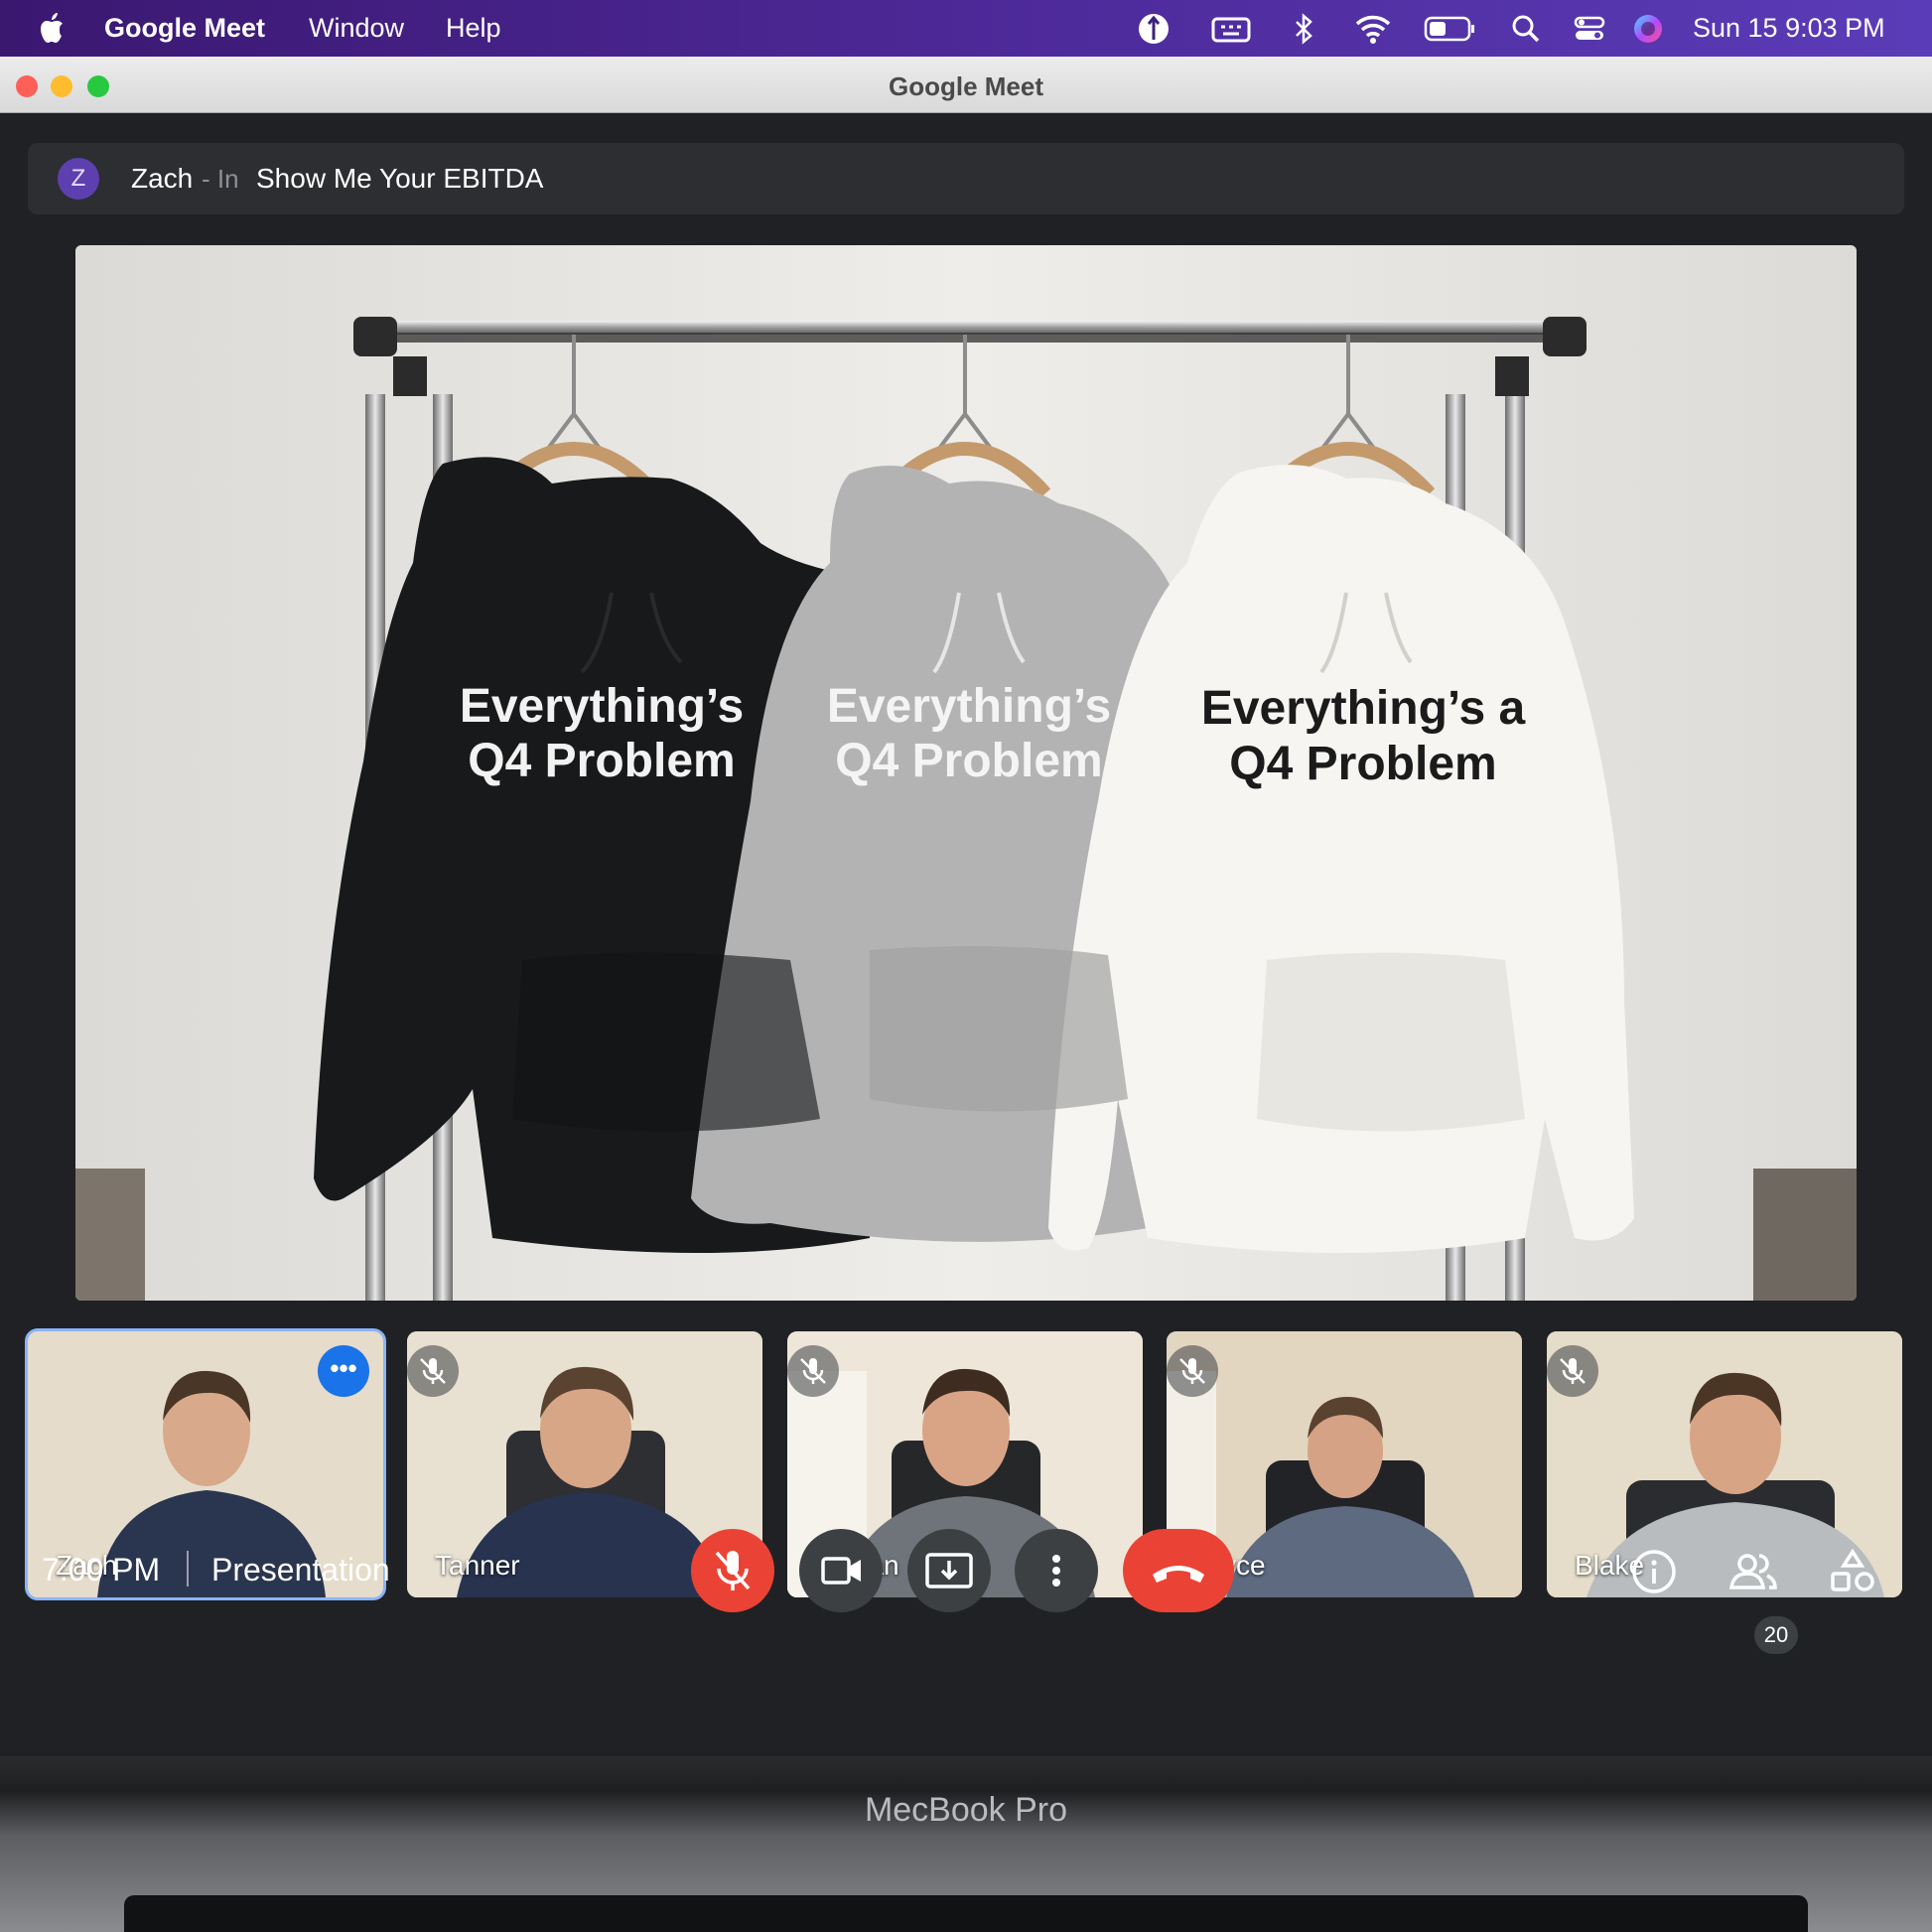 The width and height of the screenshot is (1932, 1932). I want to click on wifi-icon, so click(1373, 29).